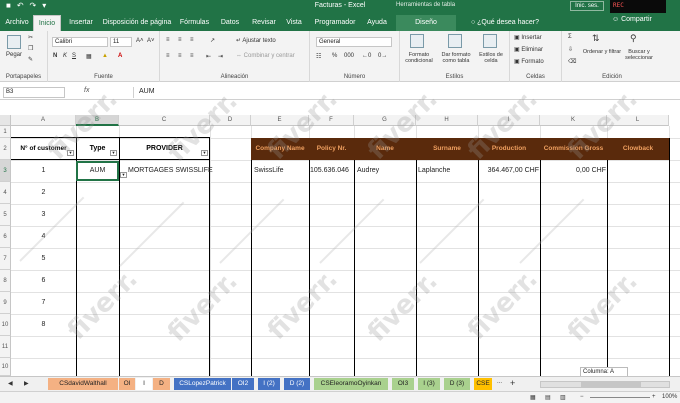 This screenshot has width=680, height=403. I want to click on tab-inicio: Inicio, so click(47, 23).